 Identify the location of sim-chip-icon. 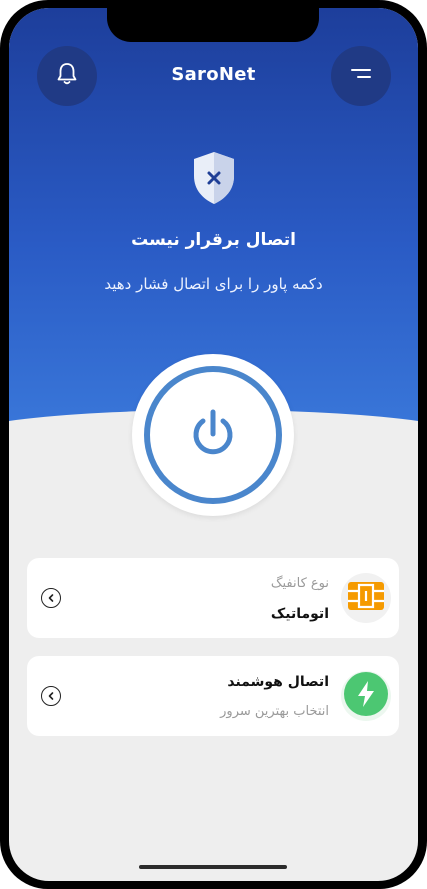
(366, 598).